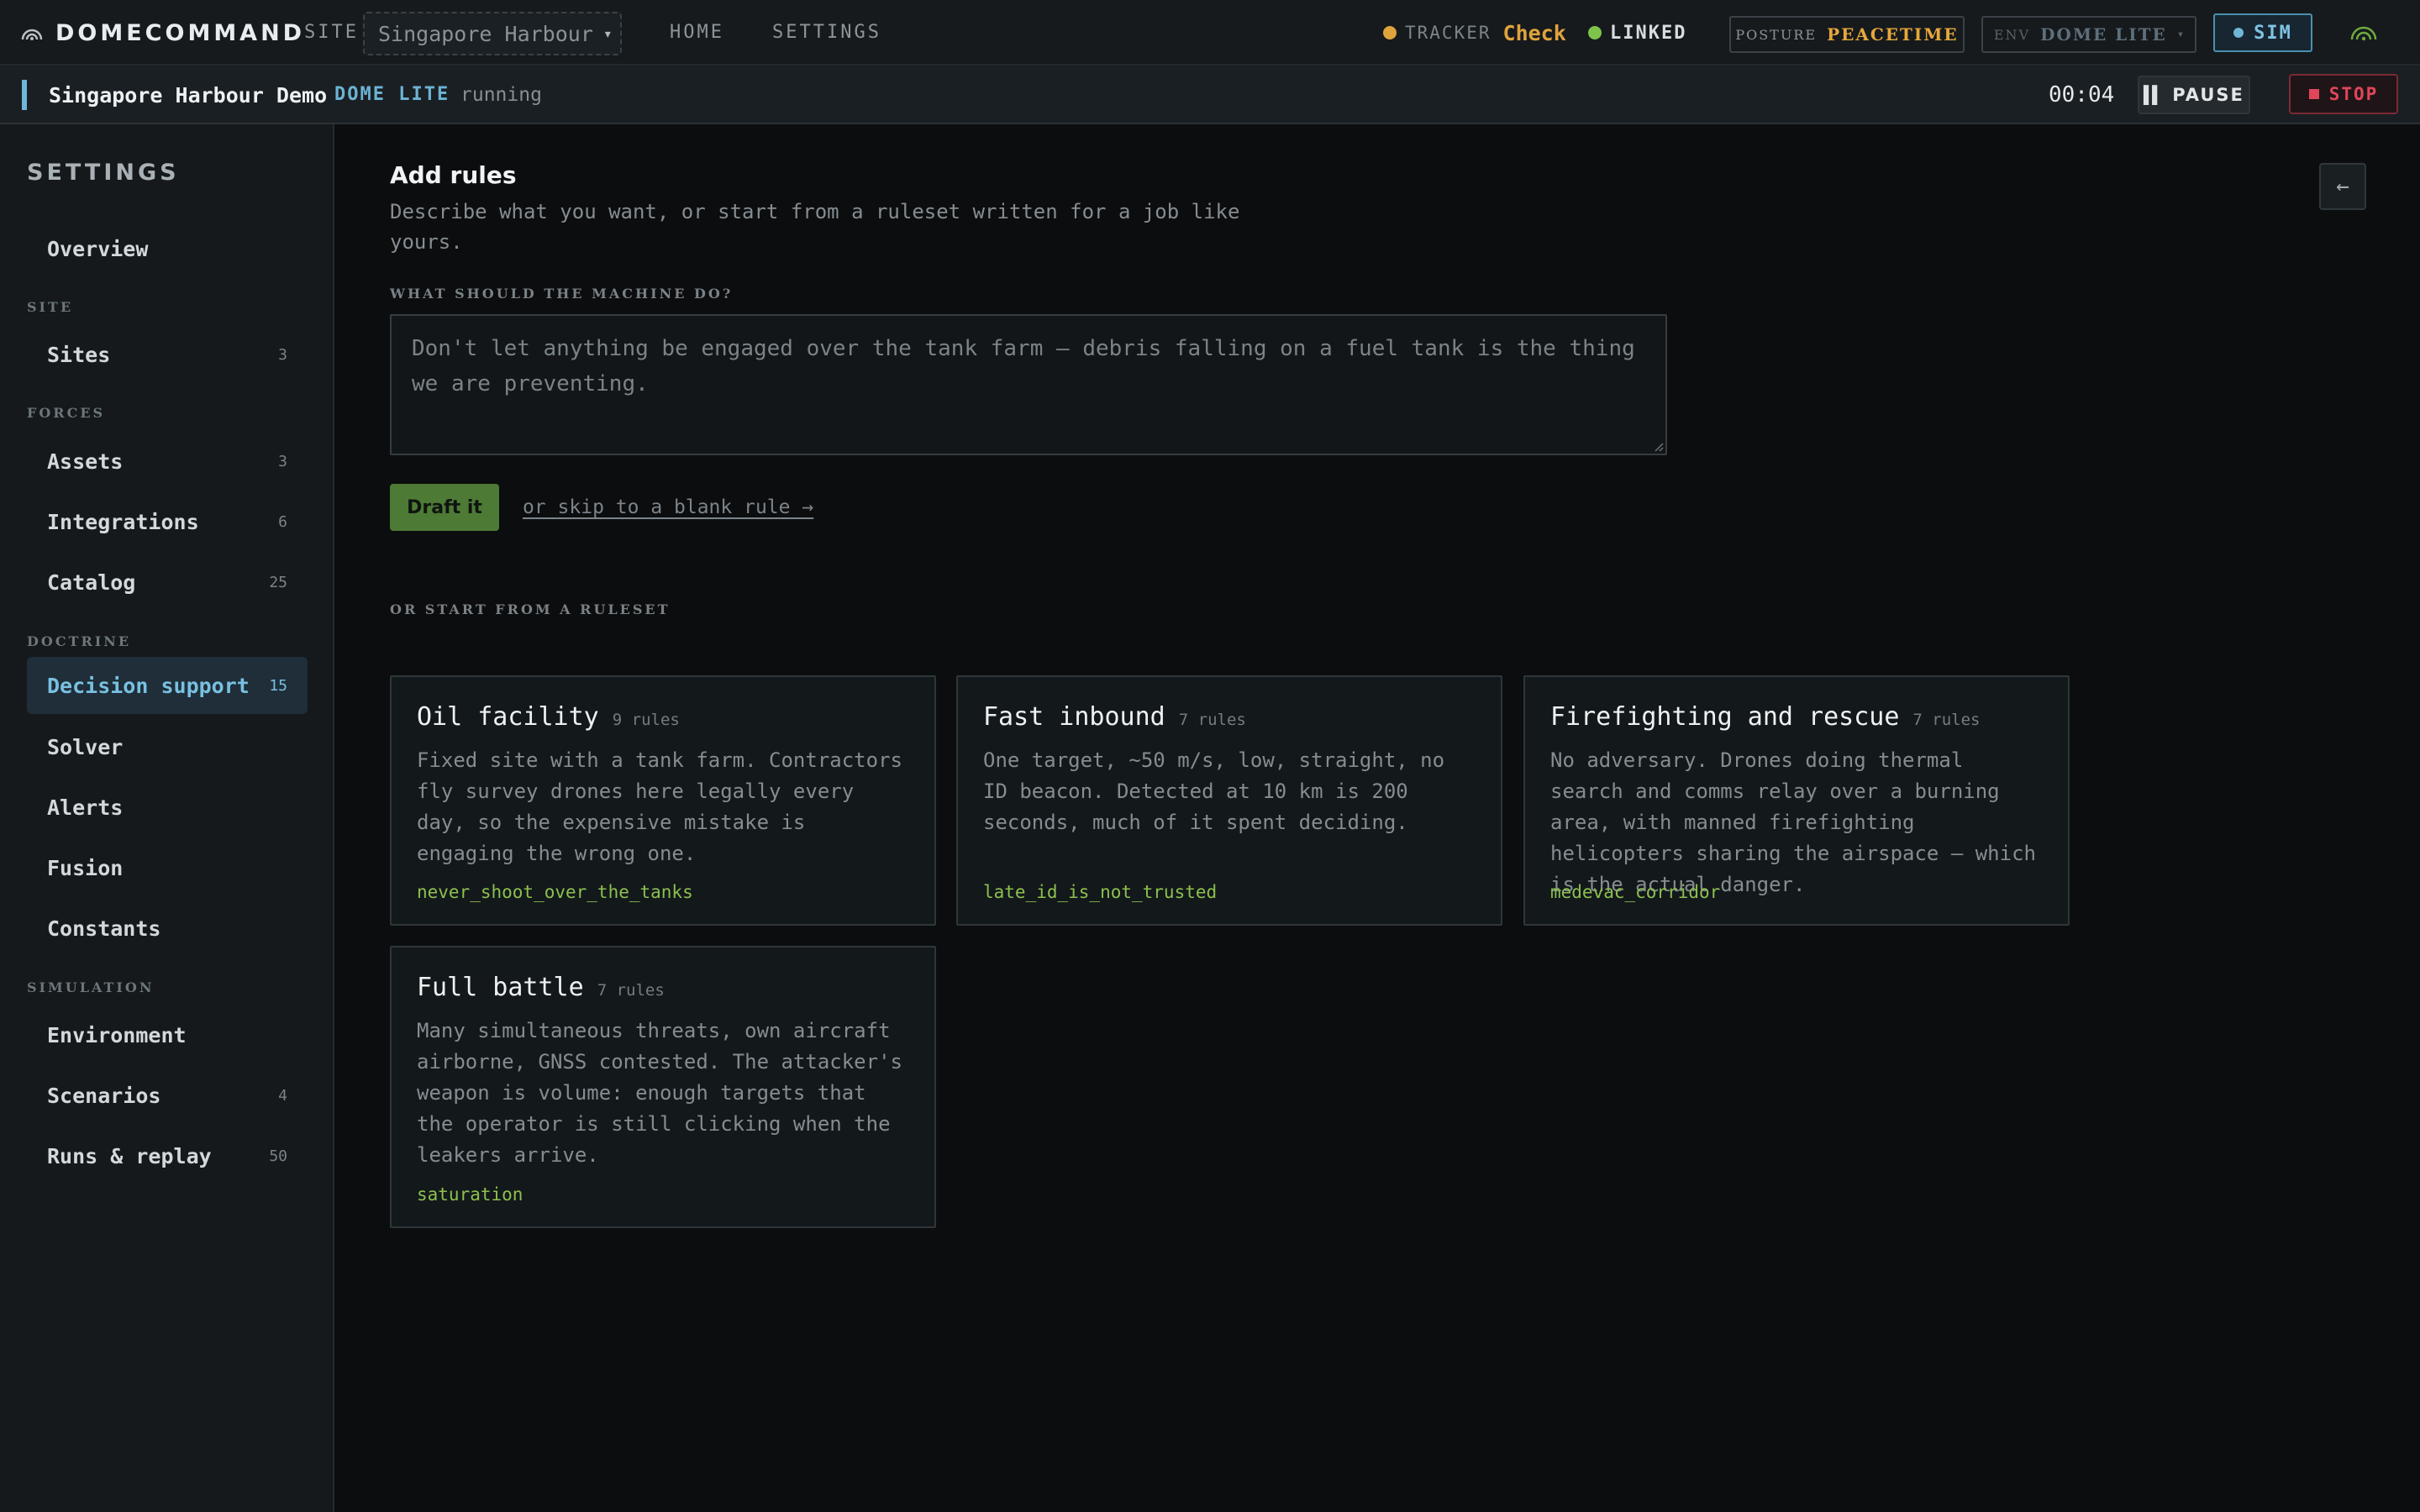  I want to click on ruleset-rule-count: 9 rules, so click(646, 720).